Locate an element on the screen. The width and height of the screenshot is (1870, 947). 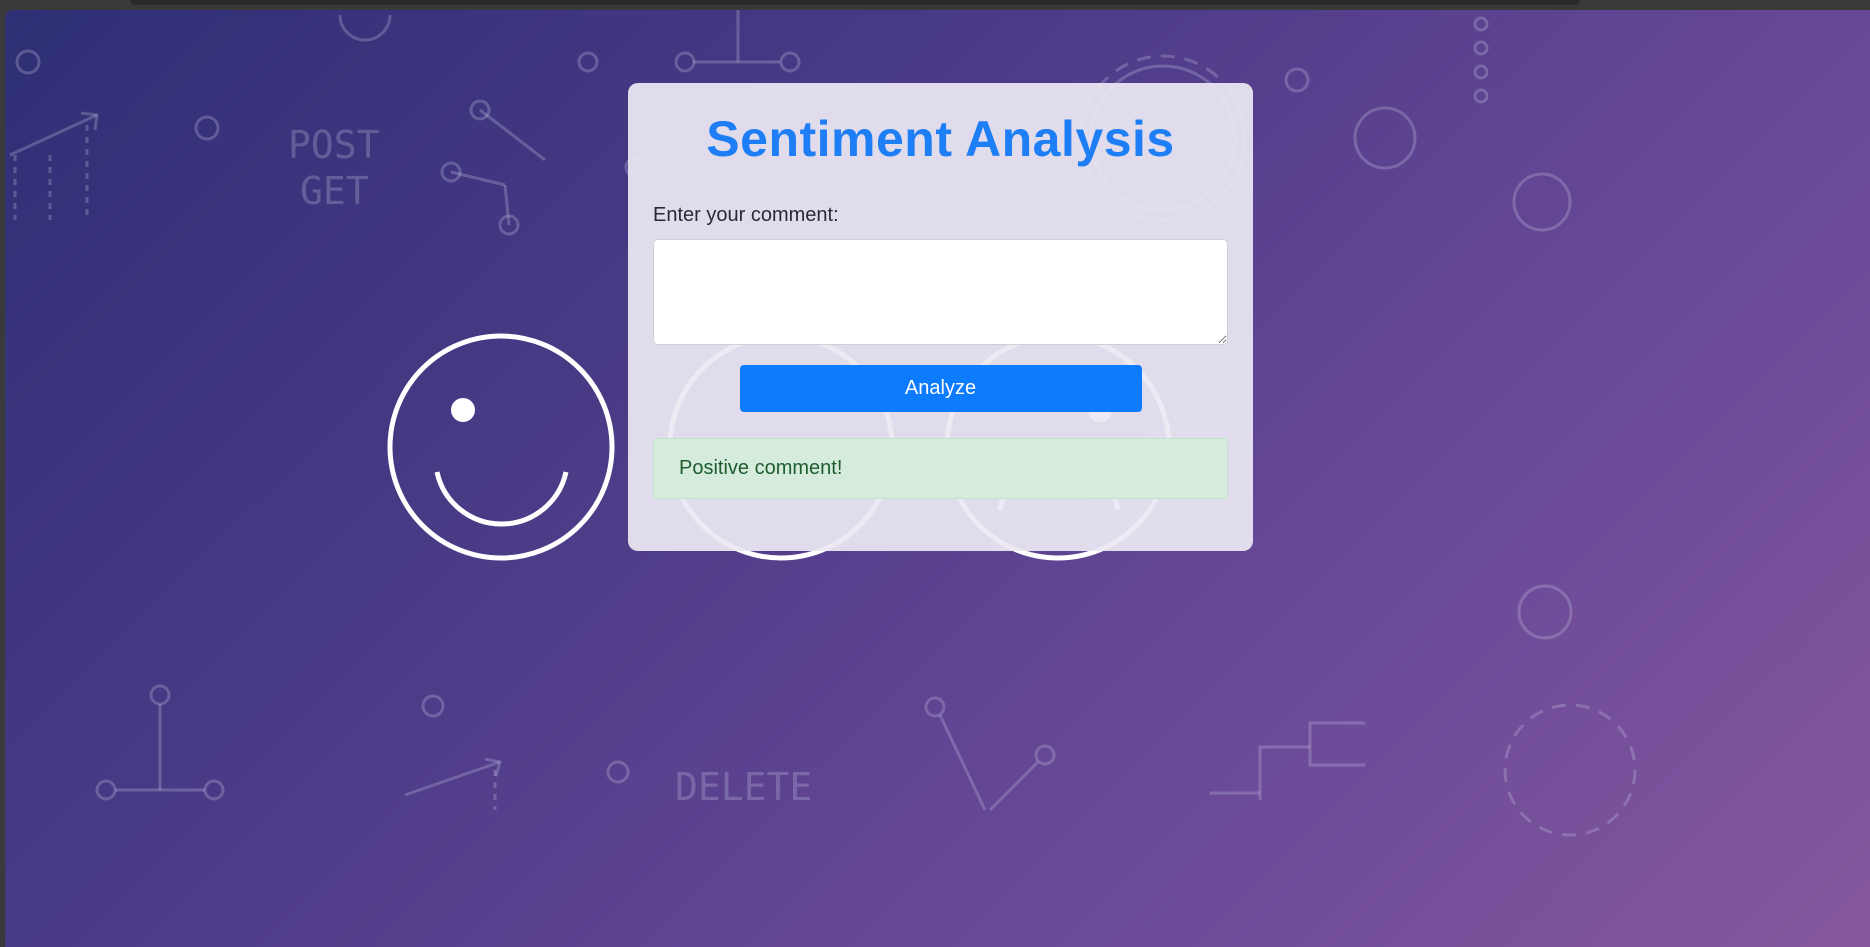
bg-get-label: GET is located at coordinates (334, 191).